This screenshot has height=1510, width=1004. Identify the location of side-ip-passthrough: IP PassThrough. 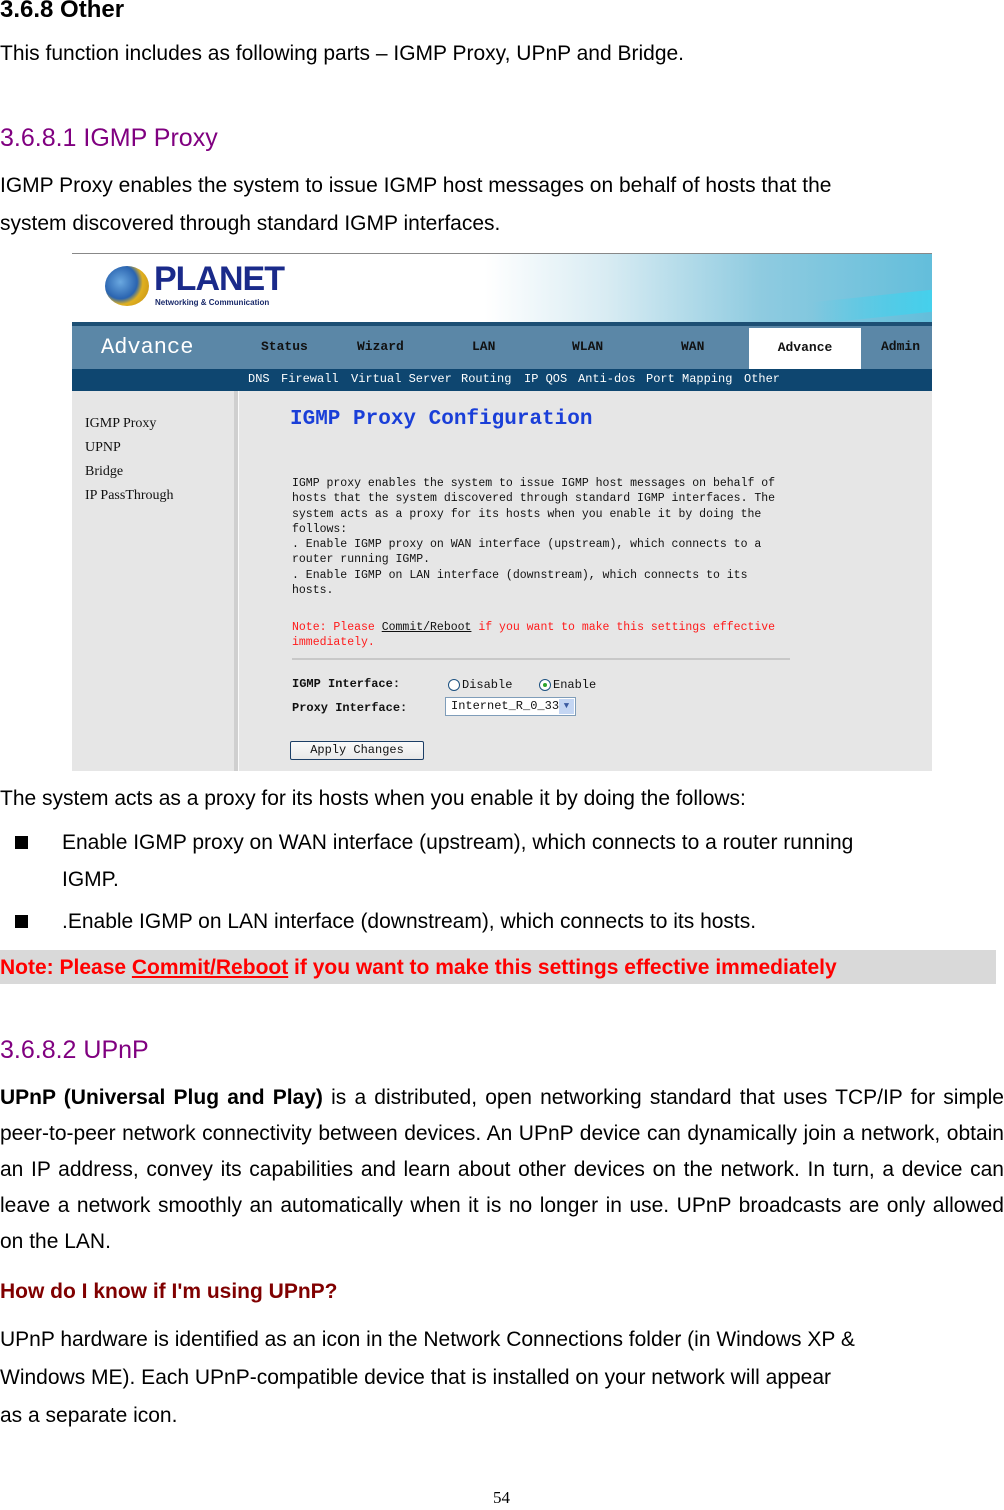
(129, 496).